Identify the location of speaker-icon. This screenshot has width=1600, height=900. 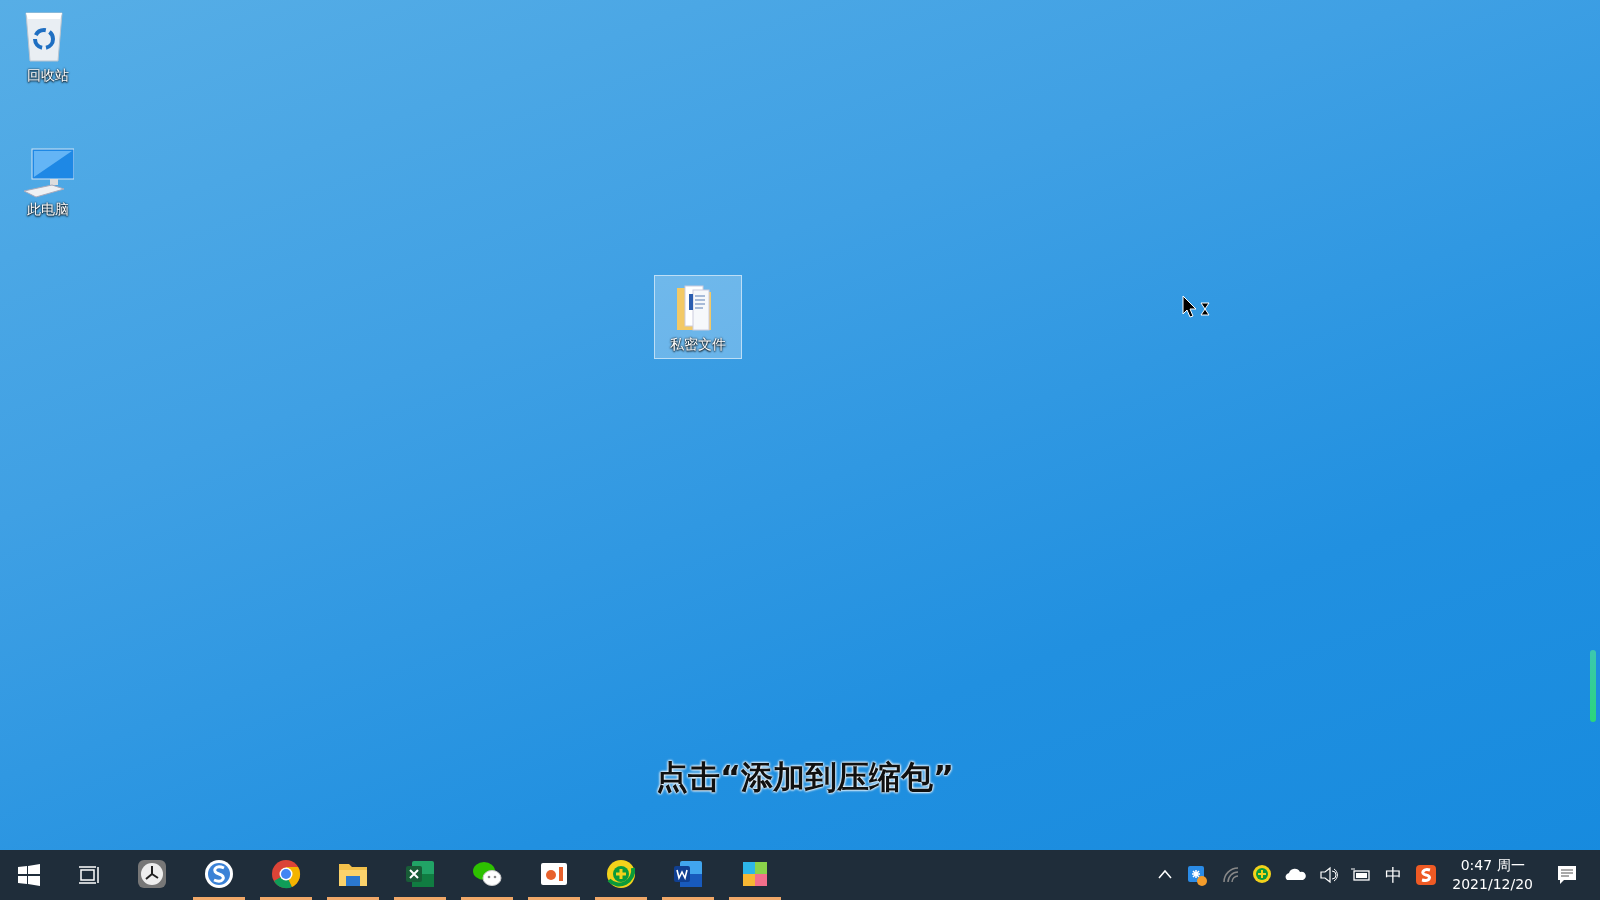
(1328, 875).